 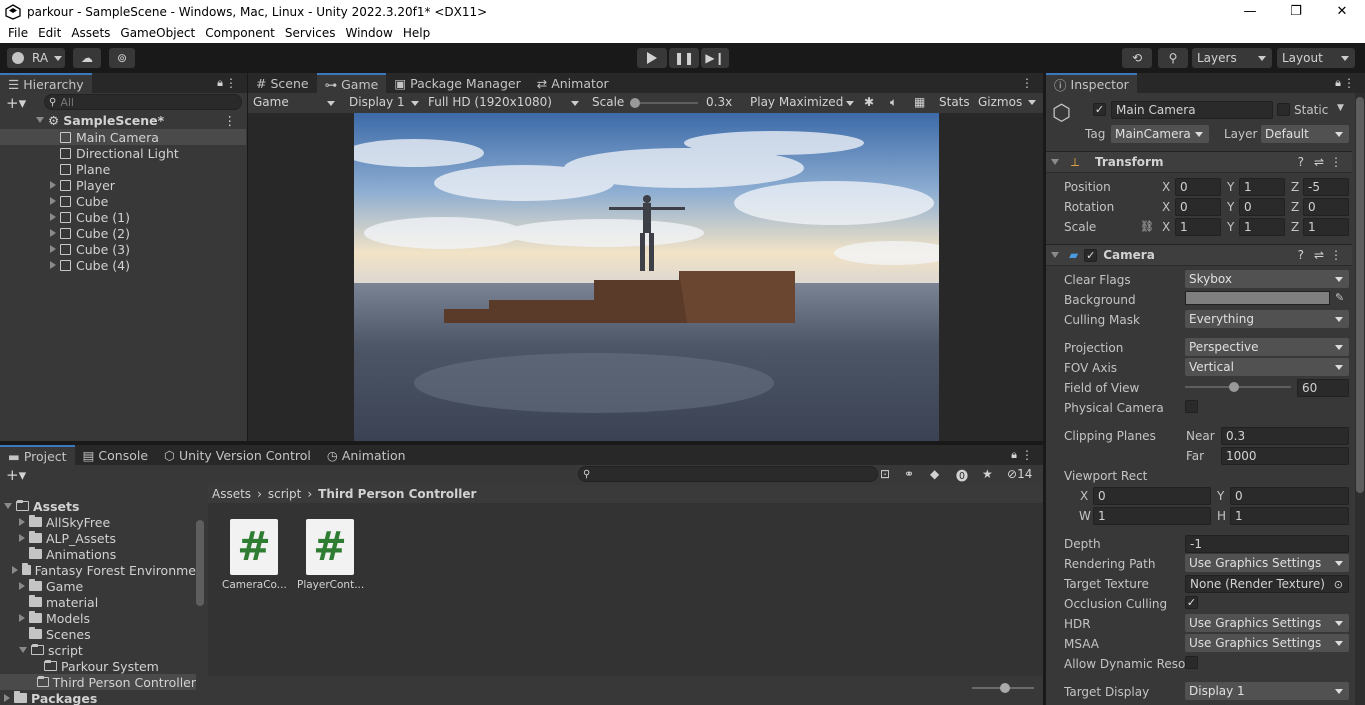 I want to click on project-tree-item: Packages, so click(x=98, y=697).